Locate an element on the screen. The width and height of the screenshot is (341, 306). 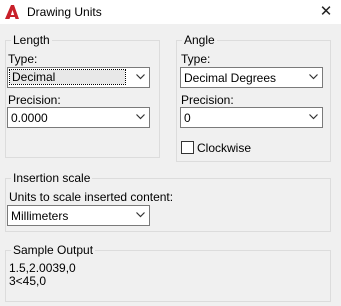
clockwise-checkbox is located at coordinates (187, 147).